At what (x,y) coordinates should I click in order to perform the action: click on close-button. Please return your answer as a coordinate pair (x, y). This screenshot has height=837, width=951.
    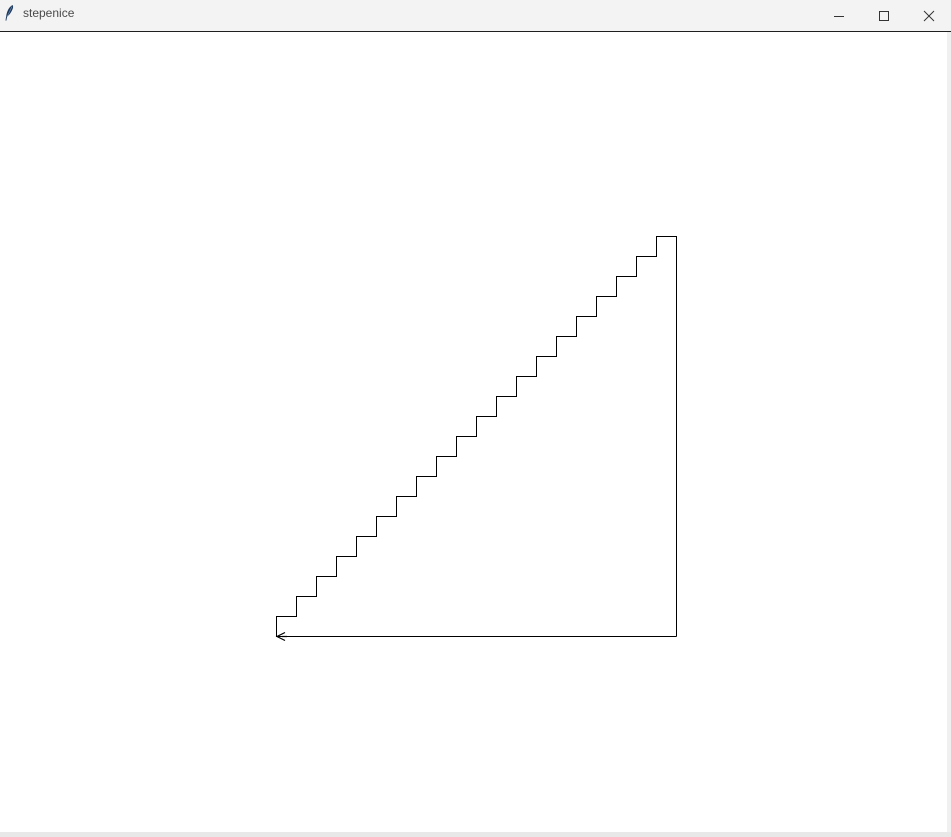
    Looking at the image, I should click on (928, 15).